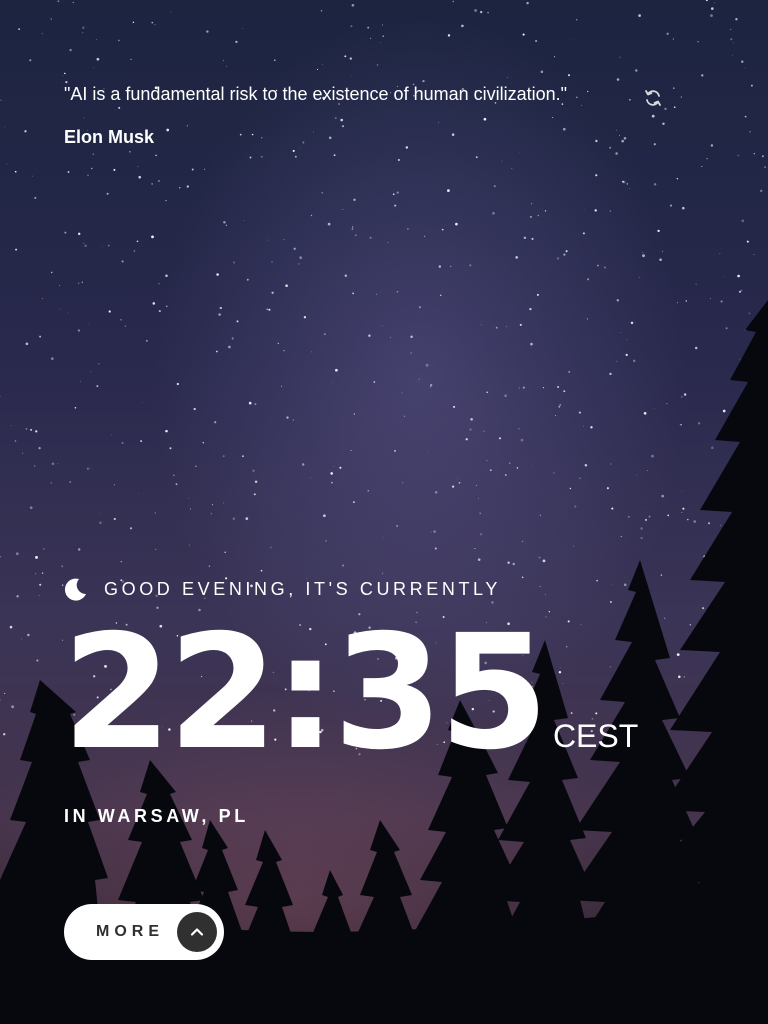  Describe the element at coordinates (595, 736) in the screenshot. I see `clock-timezone: CEST` at that location.